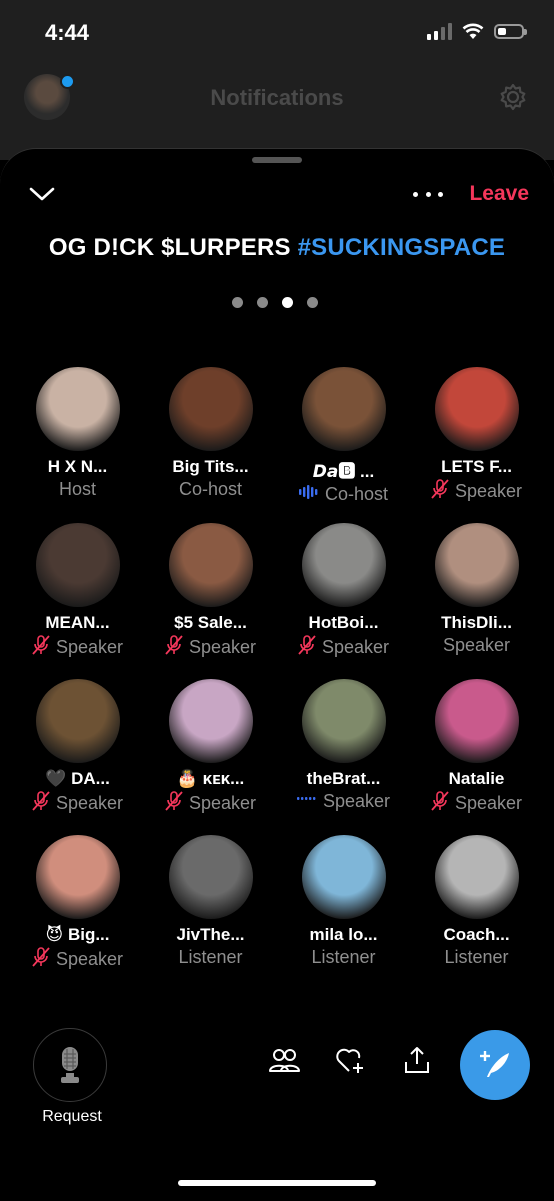  I want to click on battery-icon, so click(510, 31).